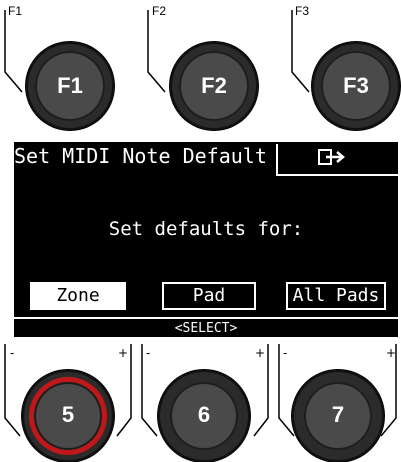 This screenshot has width=401, height=462. Describe the element at coordinates (336, 296) in the screenshot. I see `option-all-pads: All Pads` at that location.